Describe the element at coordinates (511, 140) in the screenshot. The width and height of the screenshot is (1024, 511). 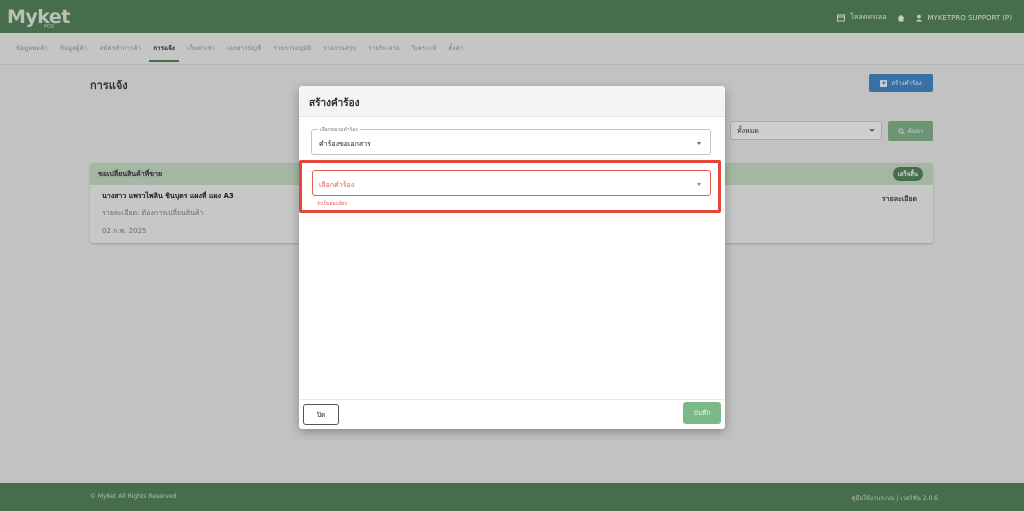
I see `category-select: เลือกหมวดคำร้อง คำร้องขอเอกสาร` at that location.